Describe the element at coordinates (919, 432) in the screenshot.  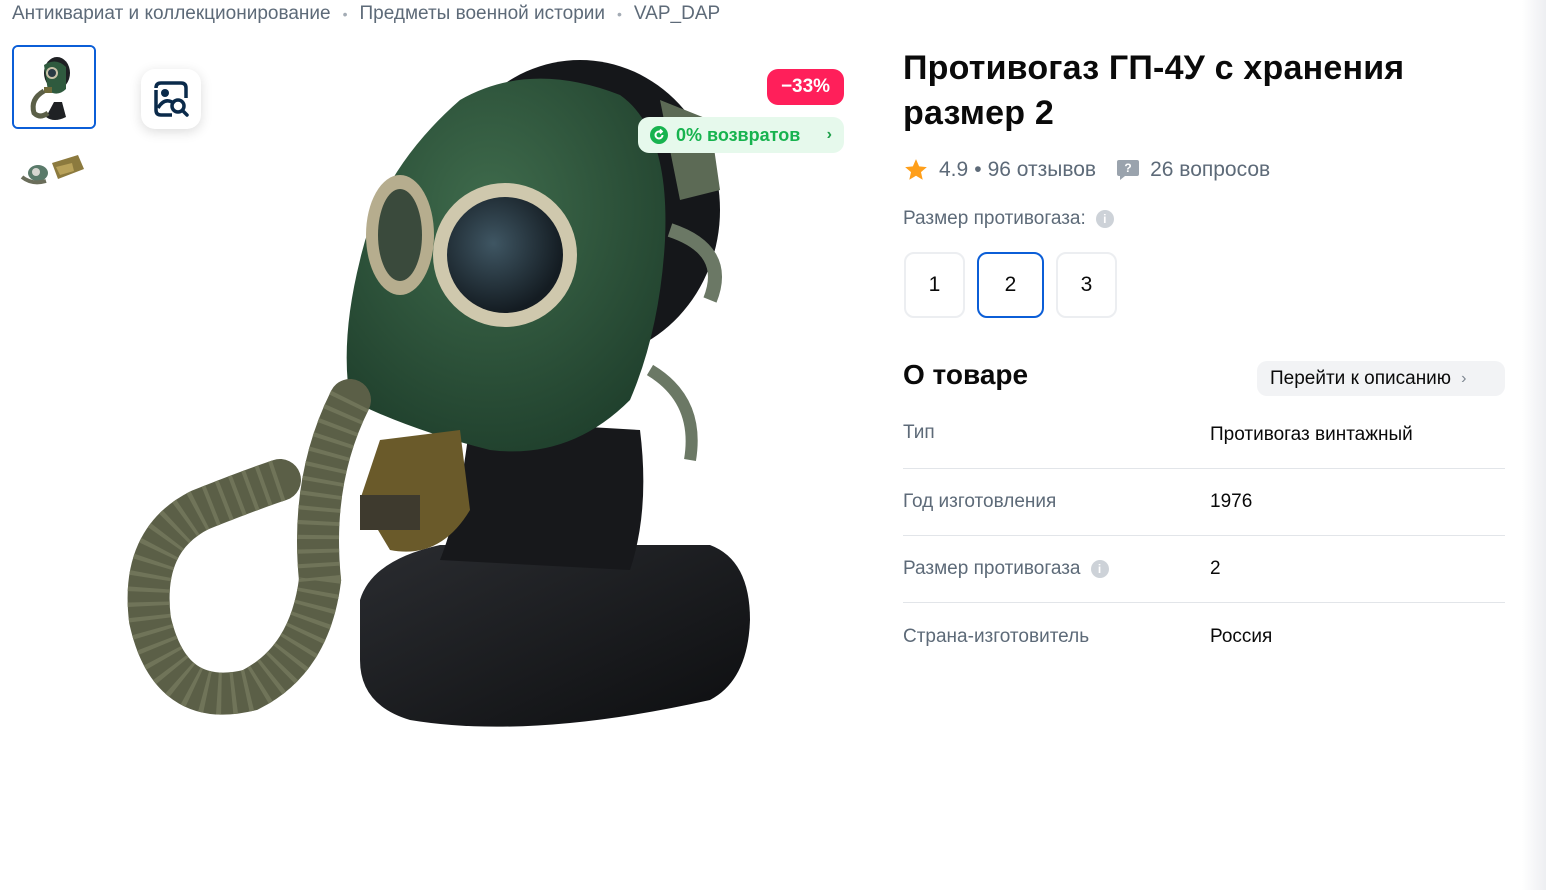
I see `spec-key: Тип` at that location.